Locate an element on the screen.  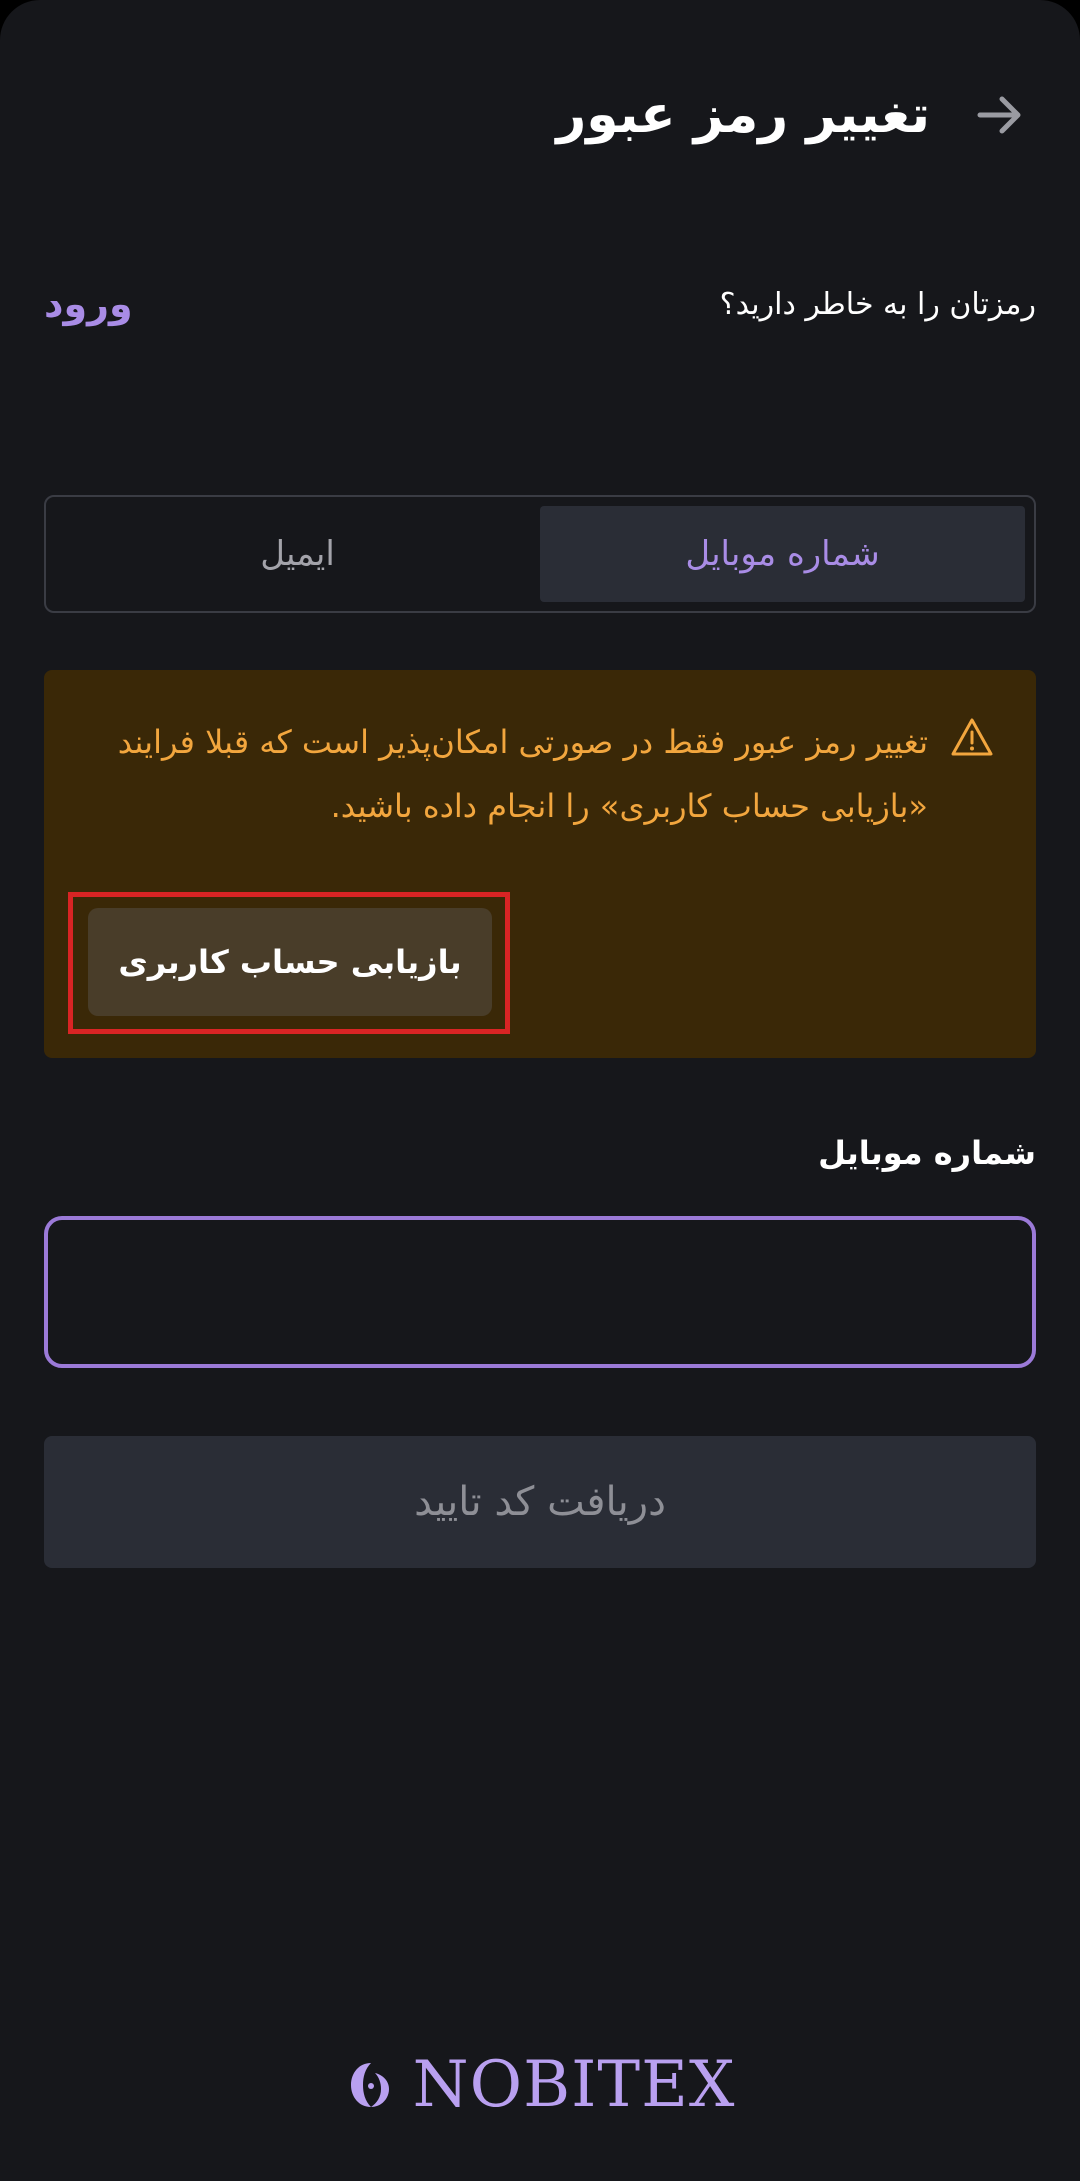
back-button is located at coordinates (1000, 115).